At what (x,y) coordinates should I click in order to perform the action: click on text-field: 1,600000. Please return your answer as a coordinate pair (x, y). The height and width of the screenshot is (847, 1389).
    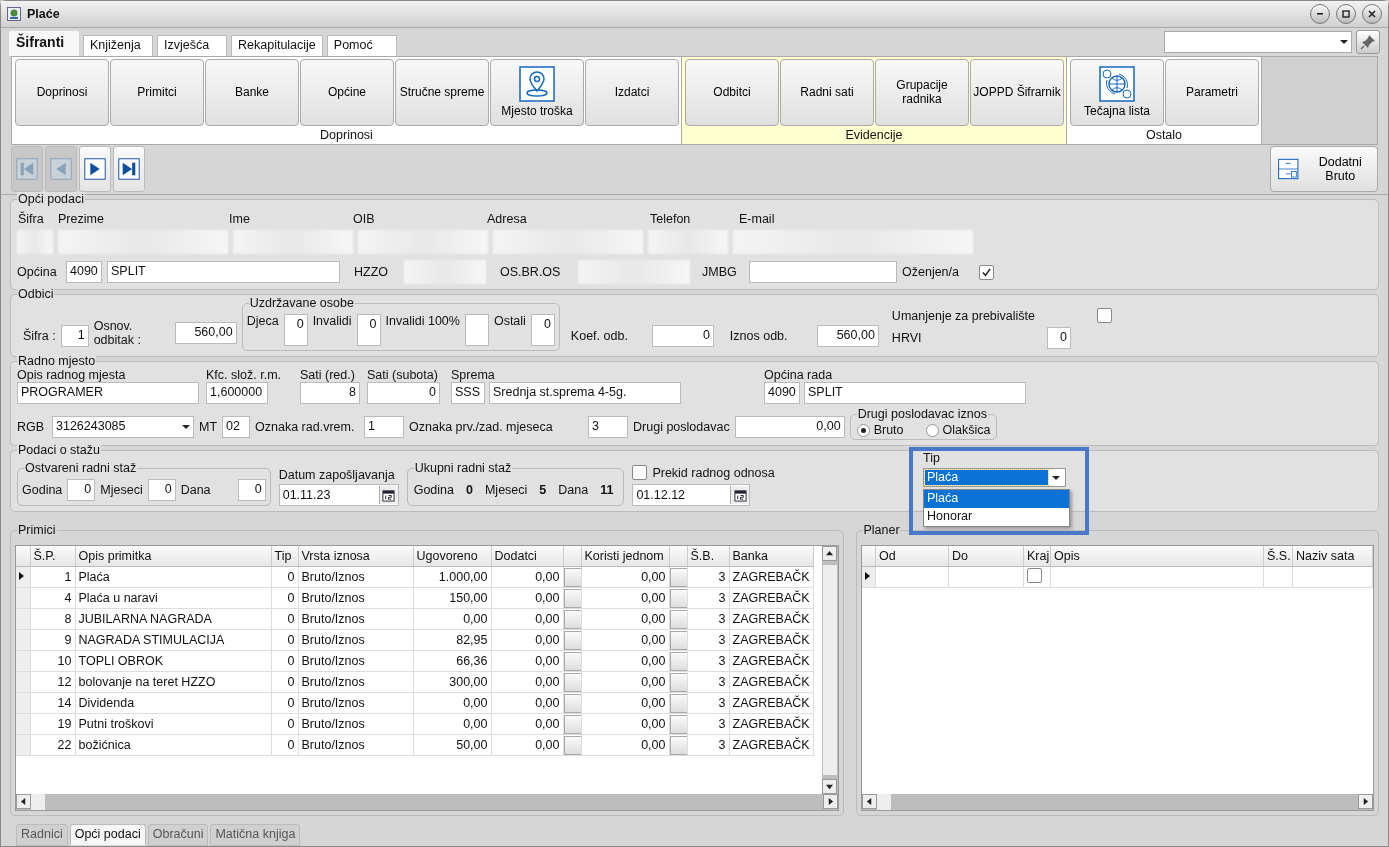
    Looking at the image, I should click on (237, 393).